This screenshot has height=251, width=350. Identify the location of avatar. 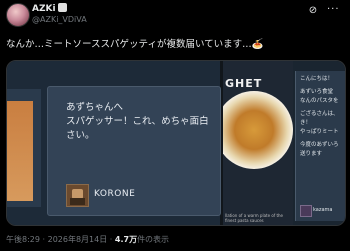
(18, 15).